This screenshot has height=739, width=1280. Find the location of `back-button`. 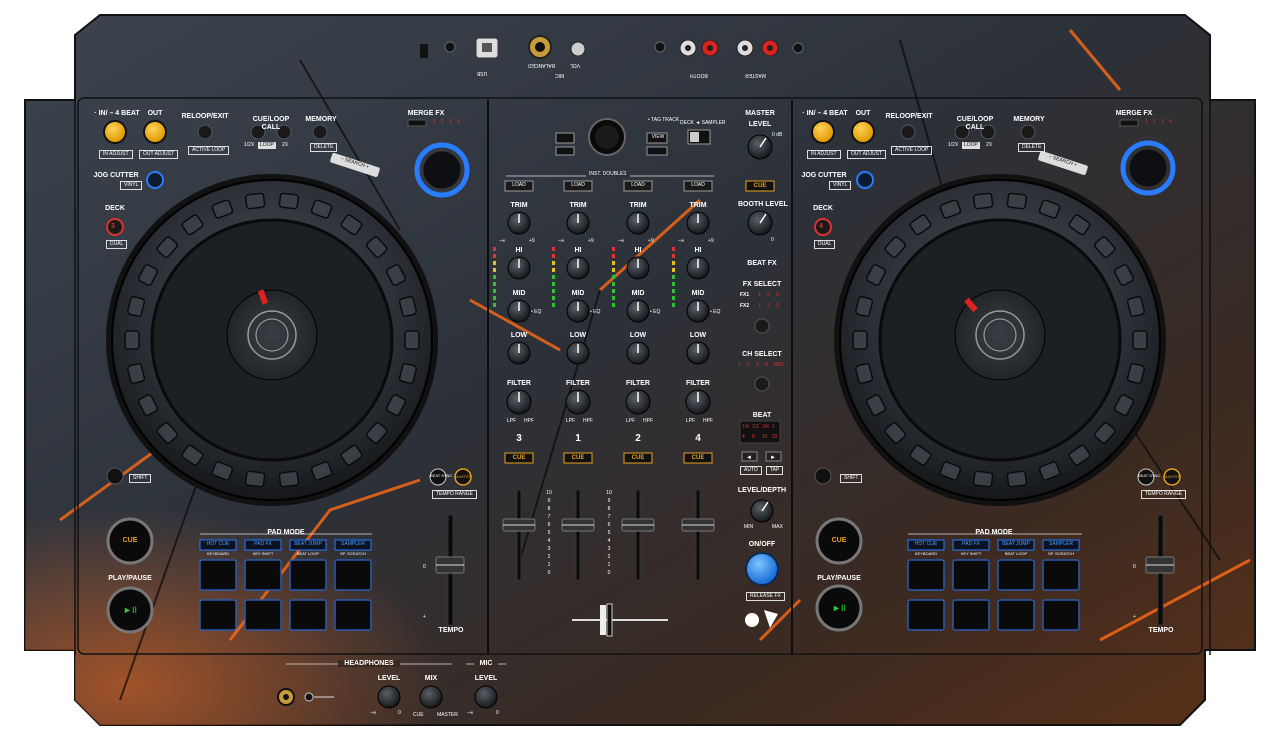

back-button is located at coordinates (565, 138).